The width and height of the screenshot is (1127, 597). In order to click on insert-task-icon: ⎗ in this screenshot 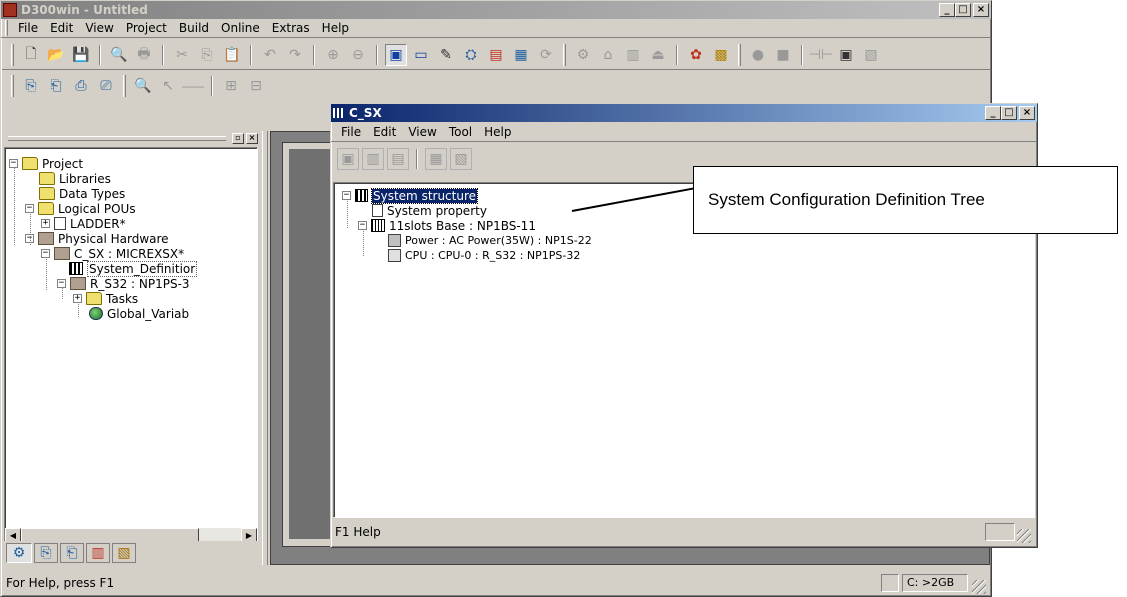, I will do `click(56, 86)`.